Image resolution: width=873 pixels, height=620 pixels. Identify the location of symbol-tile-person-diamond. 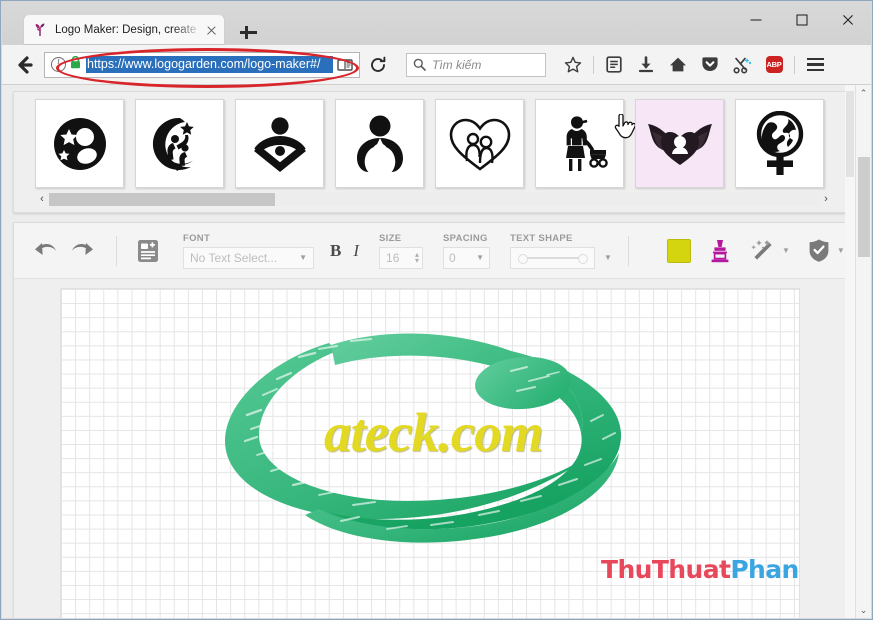
(279, 143).